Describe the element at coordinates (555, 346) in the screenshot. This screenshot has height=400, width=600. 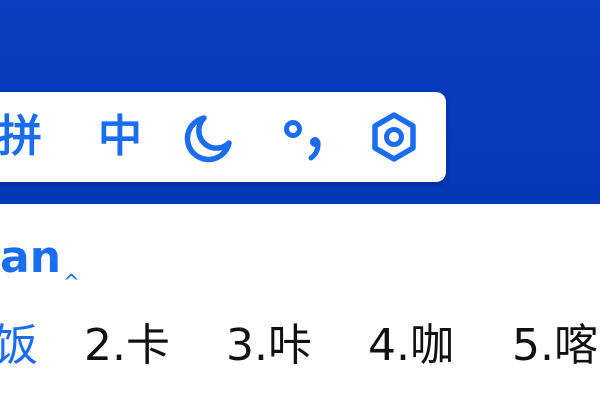
I see `candidate-5: 5.喀` at that location.